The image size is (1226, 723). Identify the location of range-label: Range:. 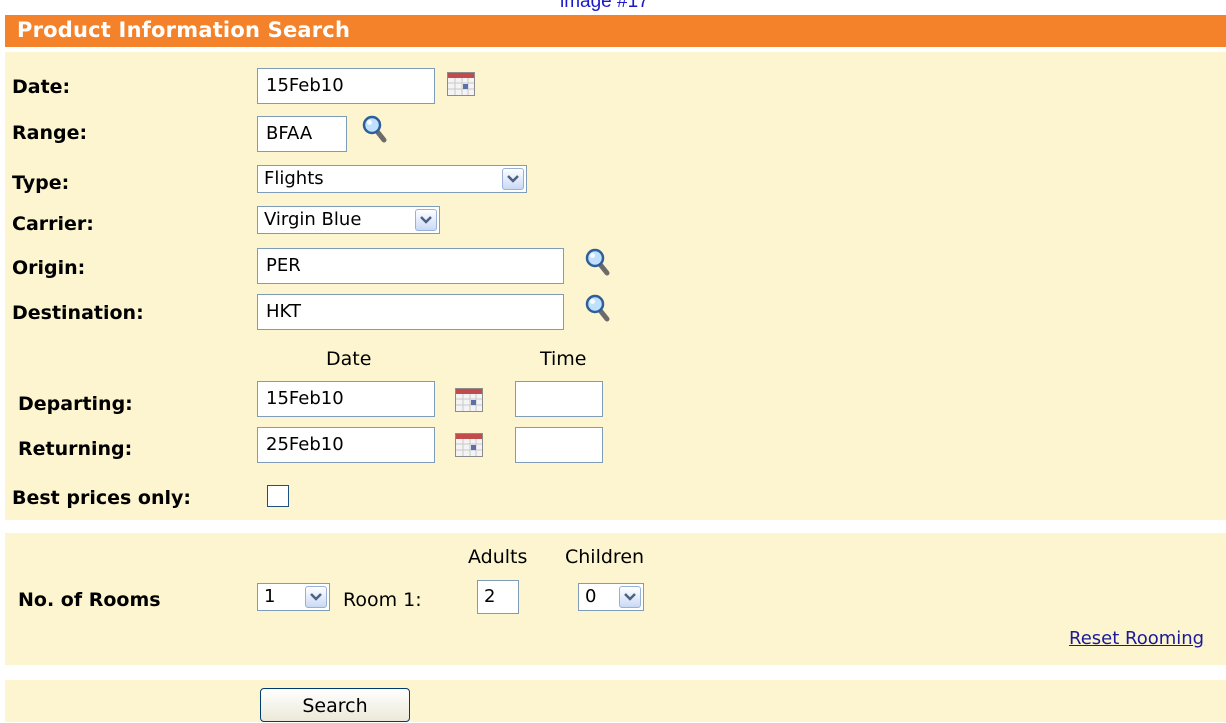
(50, 133).